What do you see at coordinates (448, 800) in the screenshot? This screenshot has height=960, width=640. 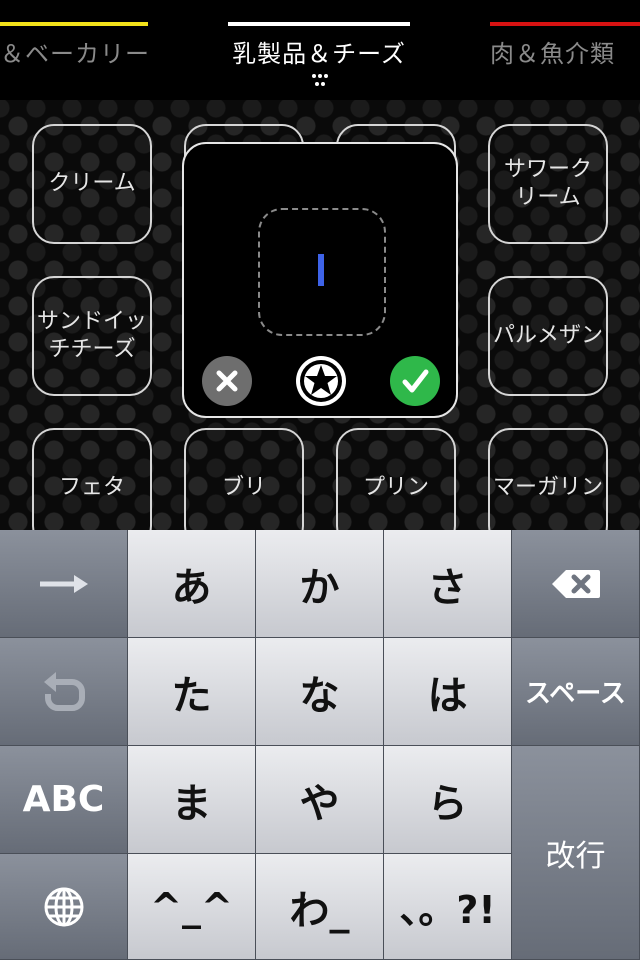 I see `key-ra: ら` at bounding box center [448, 800].